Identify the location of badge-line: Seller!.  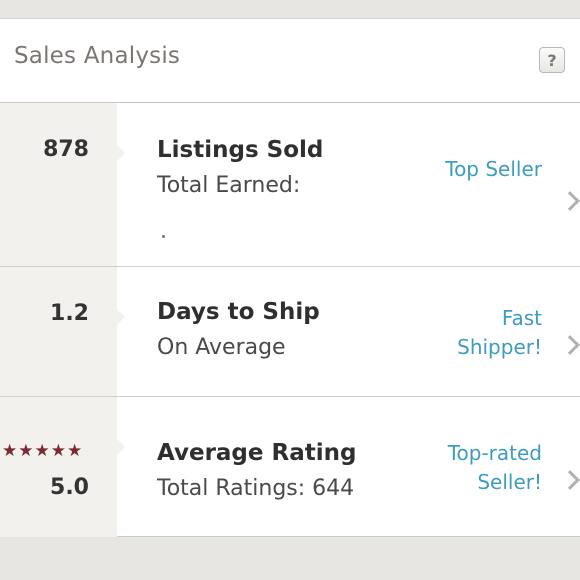
(509, 482).